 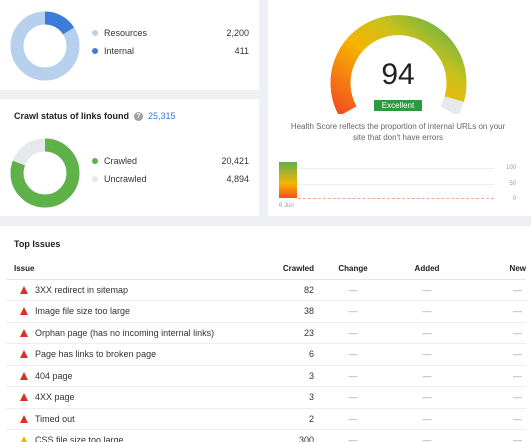 What do you see at coordinates (170, 51) in the screenshot?
I see `legend-item-internal: Internal 411` at bounding box center [170, 51].